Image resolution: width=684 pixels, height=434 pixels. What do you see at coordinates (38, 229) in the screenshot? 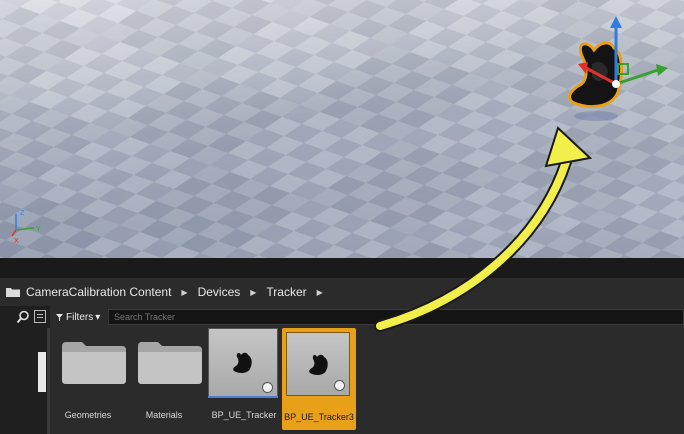
I see `axis-label-y: Y` at bounding box center [38, 229].